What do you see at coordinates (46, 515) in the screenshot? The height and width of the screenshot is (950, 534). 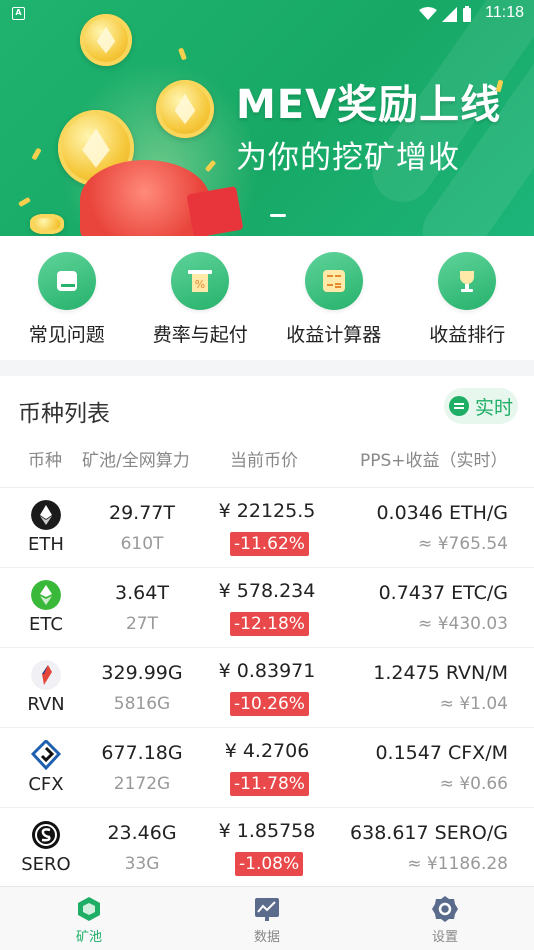 I see `eth-icon` at bounding box center [46, 515].